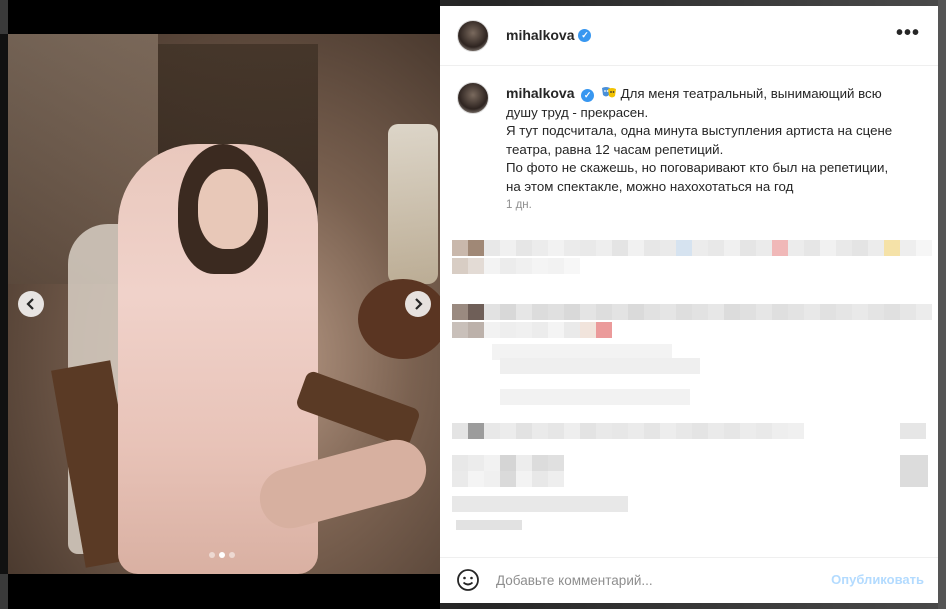 This screenshot has height=609, width=946. I want to click on caption-username-link: mihalkova, so click(540, 93).